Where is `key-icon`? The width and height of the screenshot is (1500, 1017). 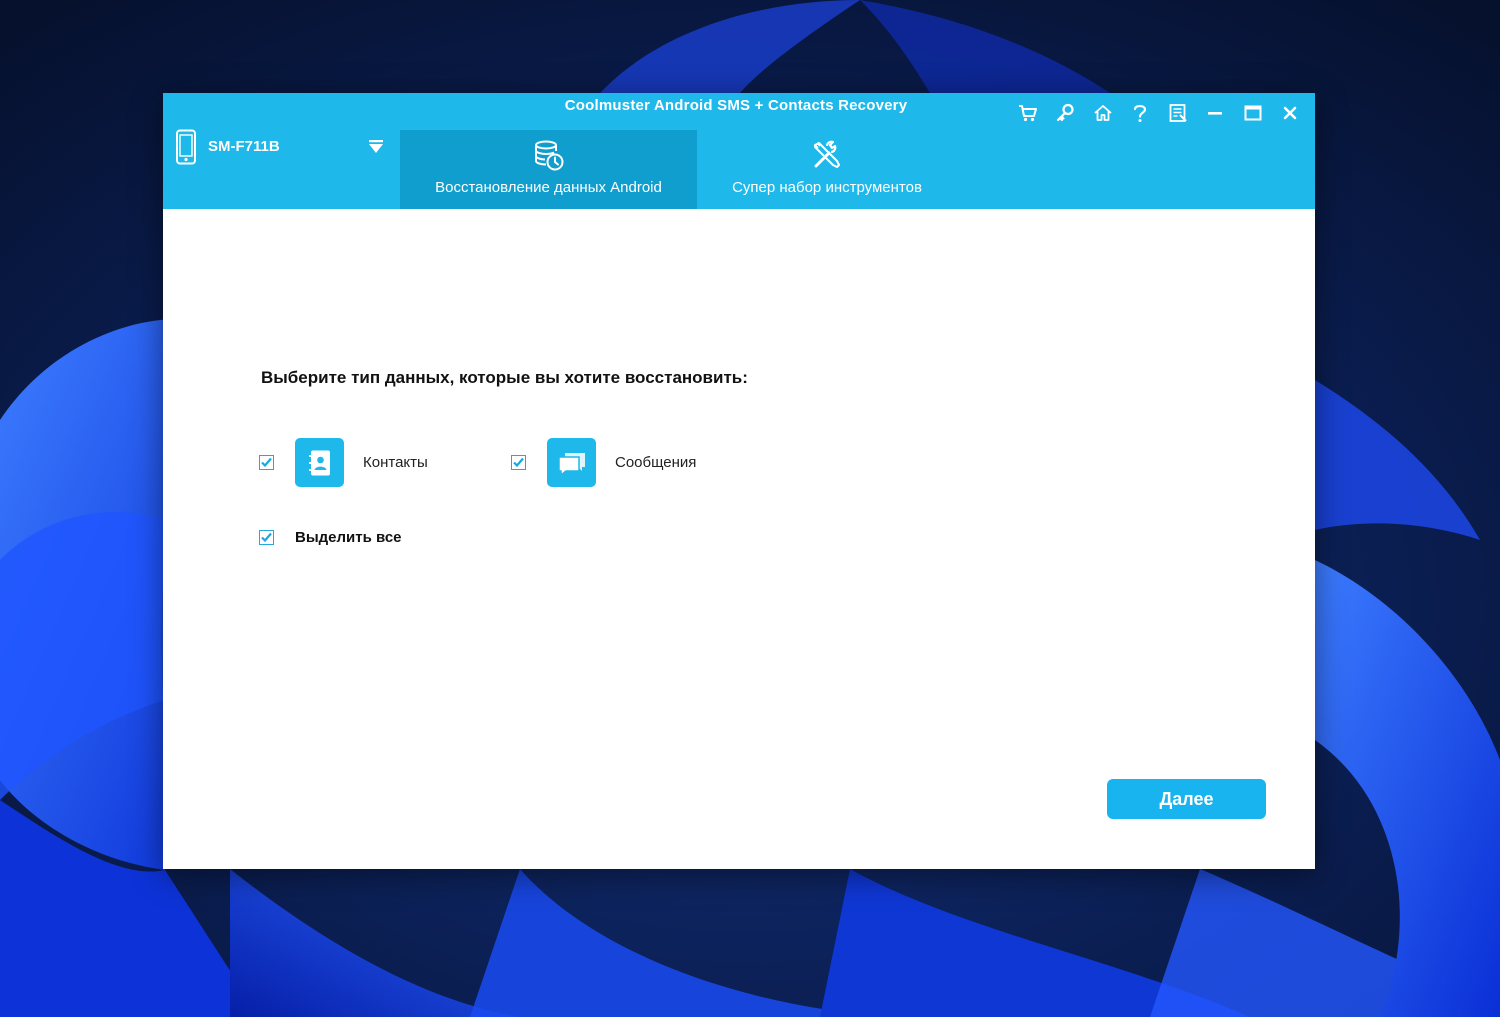 key-icon is located at coordinates (1066, 113).